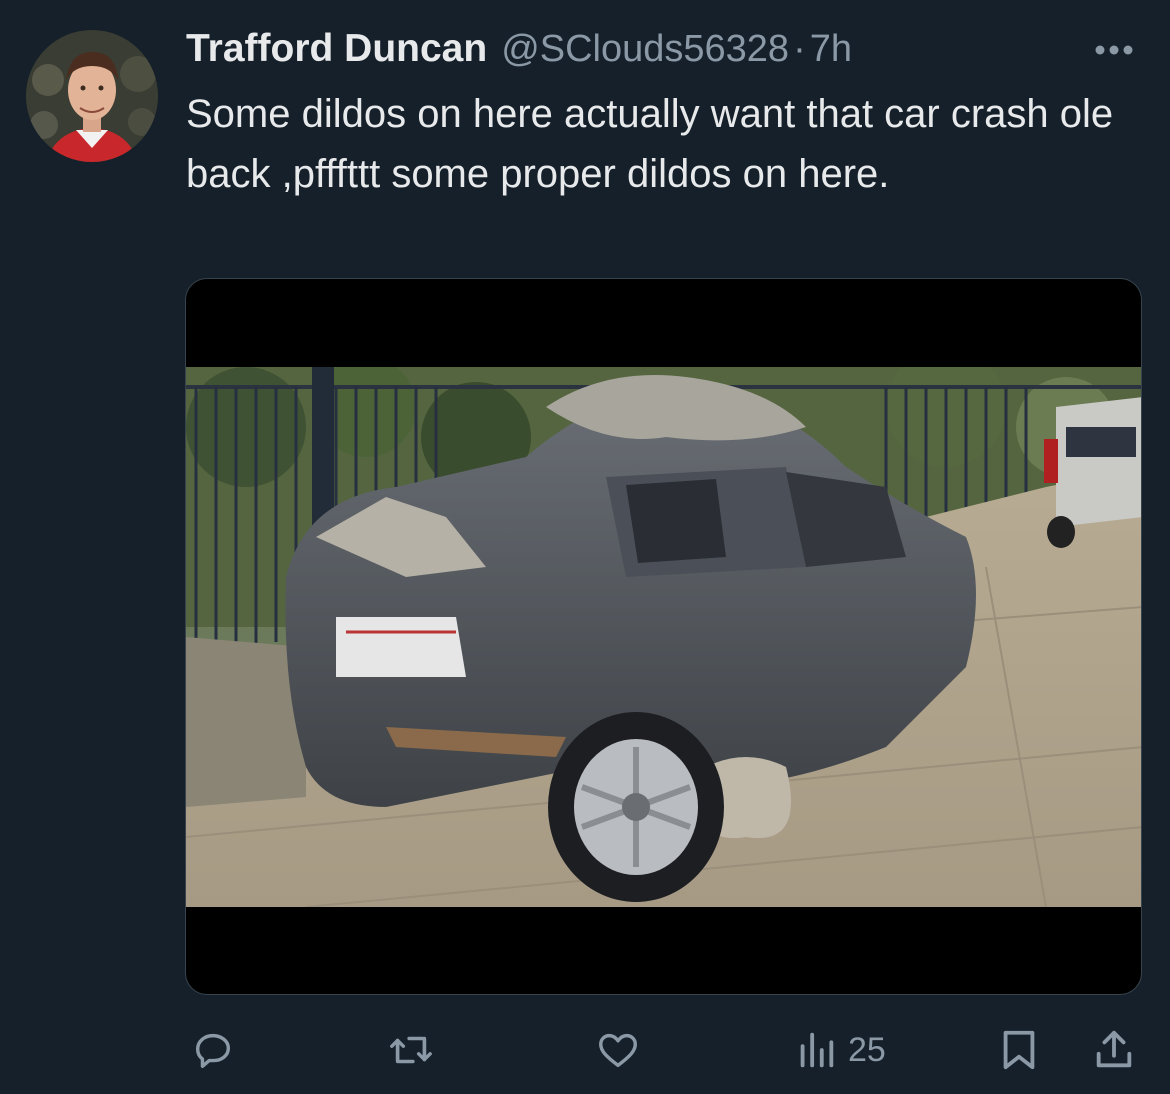 The height and width of the screenshot is (1094, 1170). I want to click on more-horizontal-icon, so click(1114, 50).